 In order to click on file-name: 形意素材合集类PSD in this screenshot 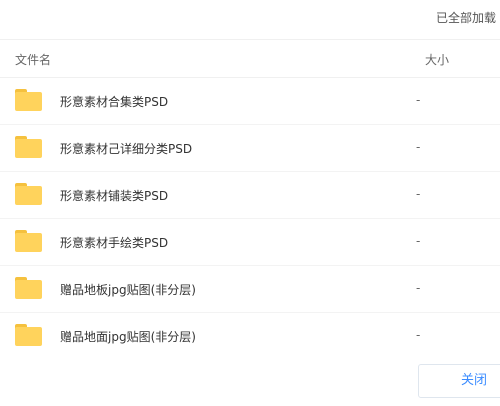, I will do `click(114, 102)`.